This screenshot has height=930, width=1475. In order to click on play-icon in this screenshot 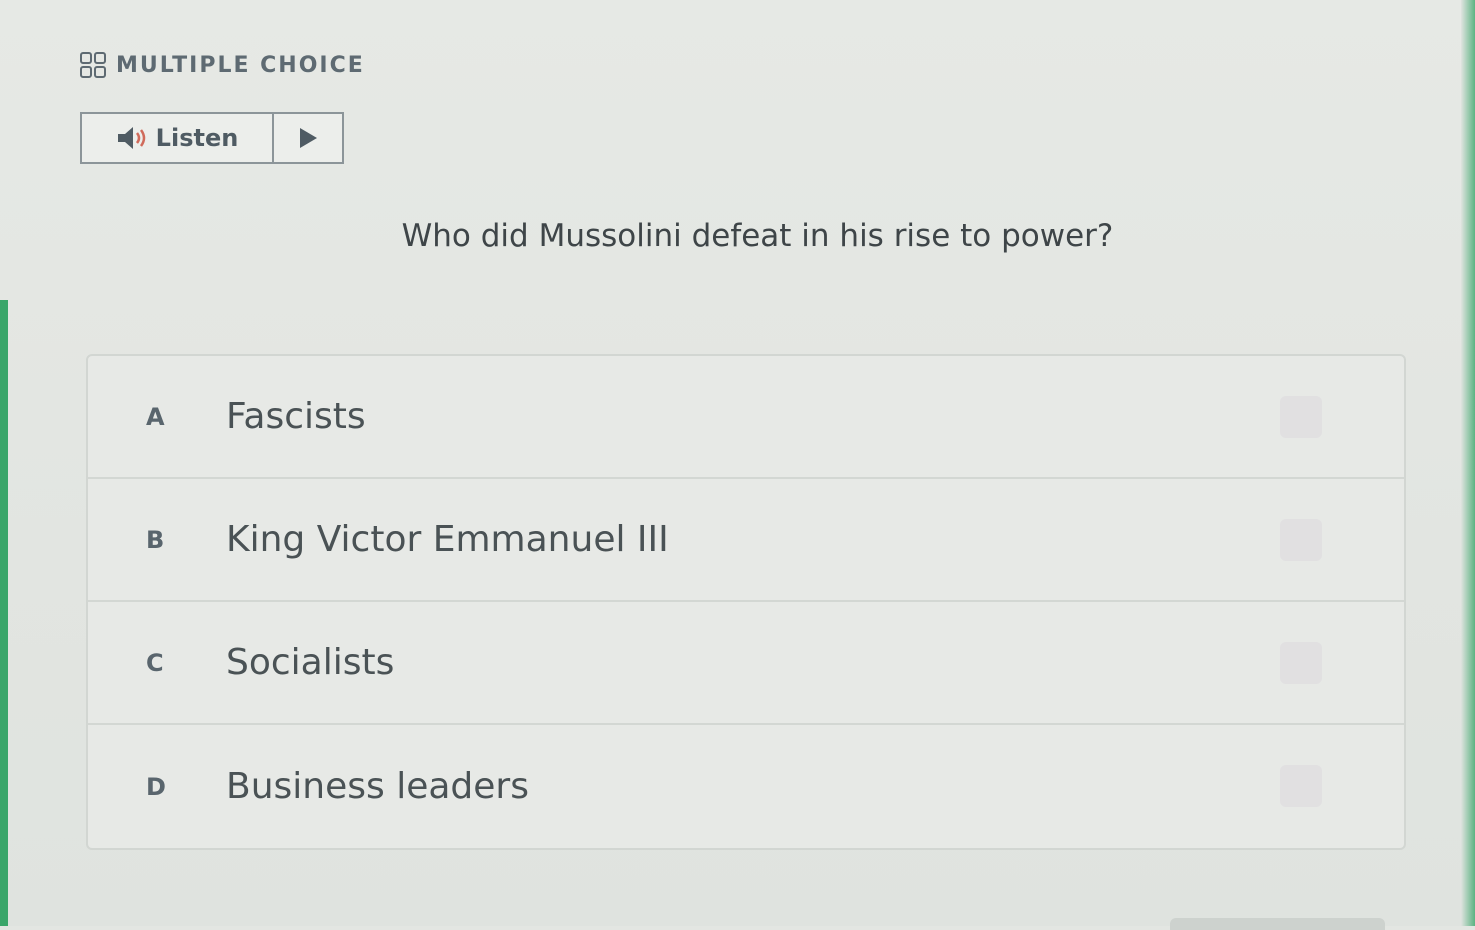, I will do `click(308, 138)`.